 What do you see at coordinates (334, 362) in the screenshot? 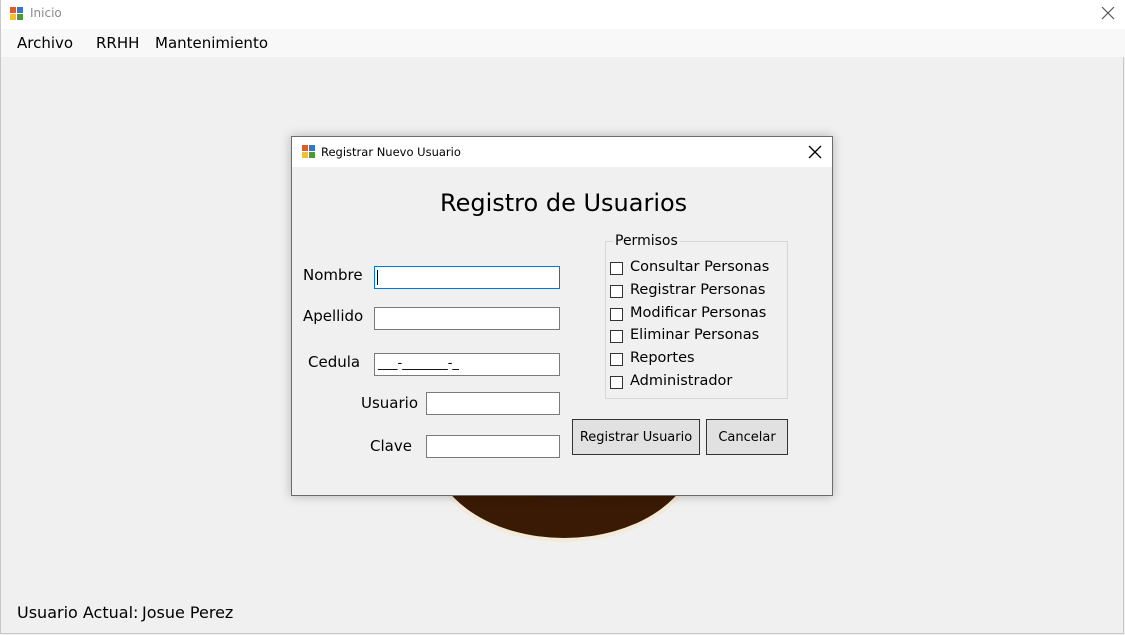
I see `cedula-label: Cedula` at bounding box center [334, 362].